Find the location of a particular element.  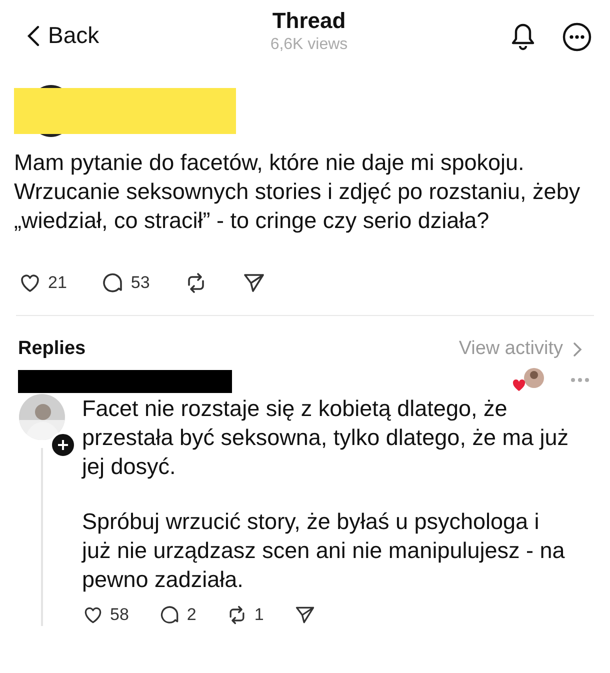

replies-heading: Replies is located at coordinates (52, 349).